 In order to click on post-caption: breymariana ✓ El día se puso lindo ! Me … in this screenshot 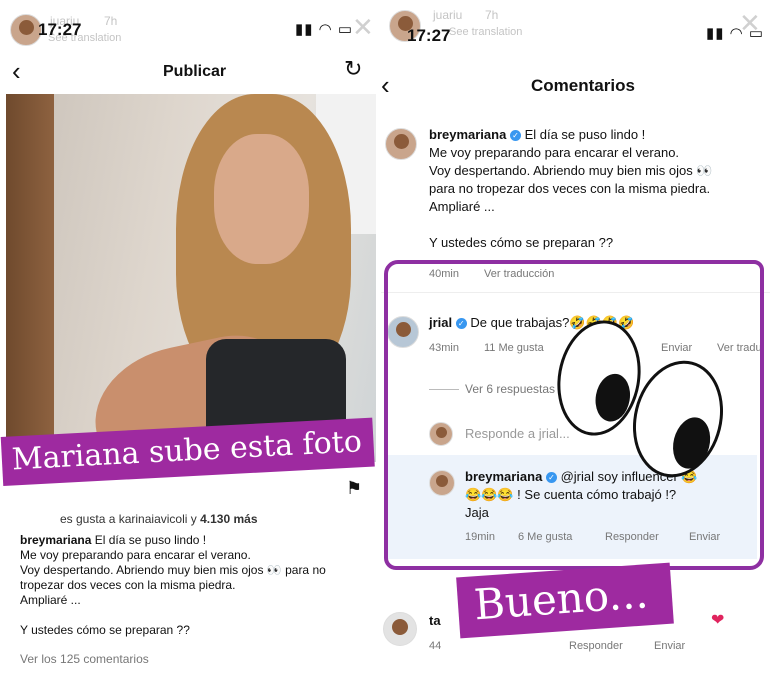, I will do `click(571, 188)`.